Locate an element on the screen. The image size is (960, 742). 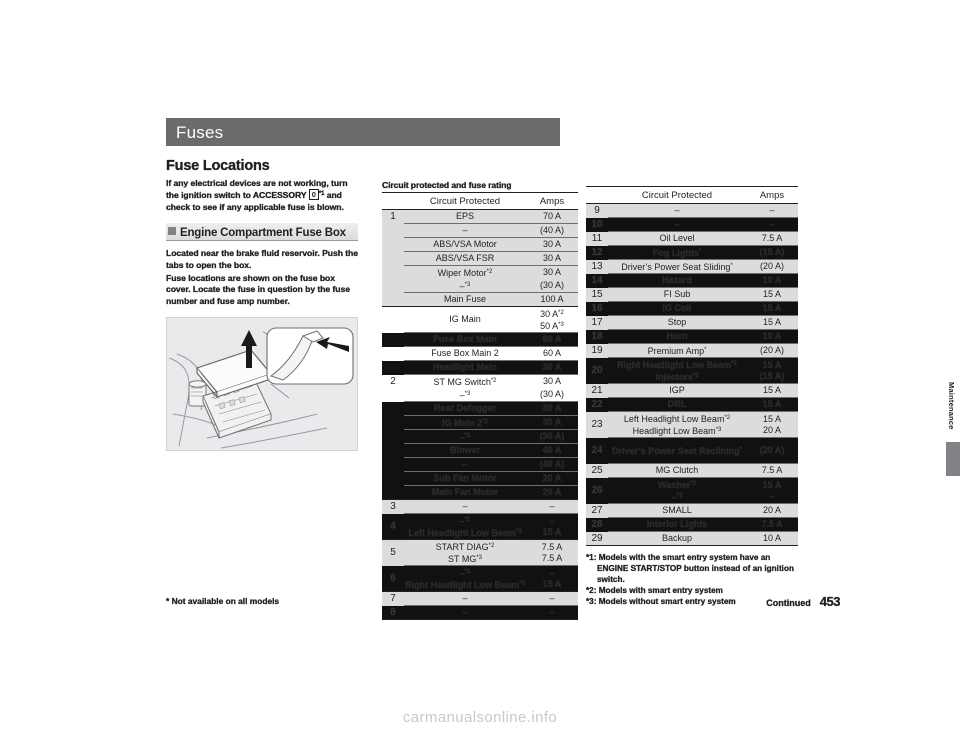
table-row: –*3 (30 A) is located at coordinates (480, 286).